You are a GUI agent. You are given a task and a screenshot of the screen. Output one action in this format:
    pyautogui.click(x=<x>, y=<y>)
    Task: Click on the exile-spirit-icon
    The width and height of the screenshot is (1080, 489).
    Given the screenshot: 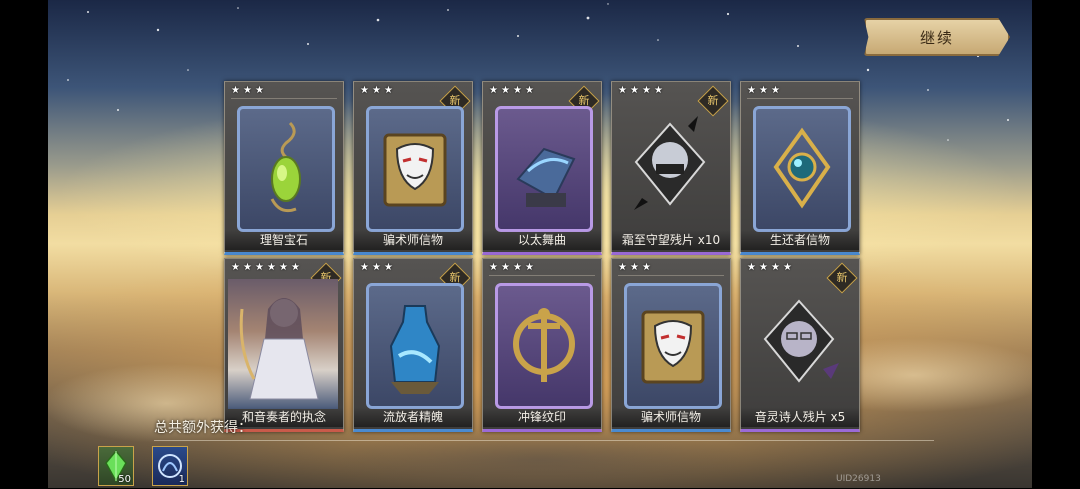 What is the action you would take?
    pyautogui.click(x=415, y=349)
    